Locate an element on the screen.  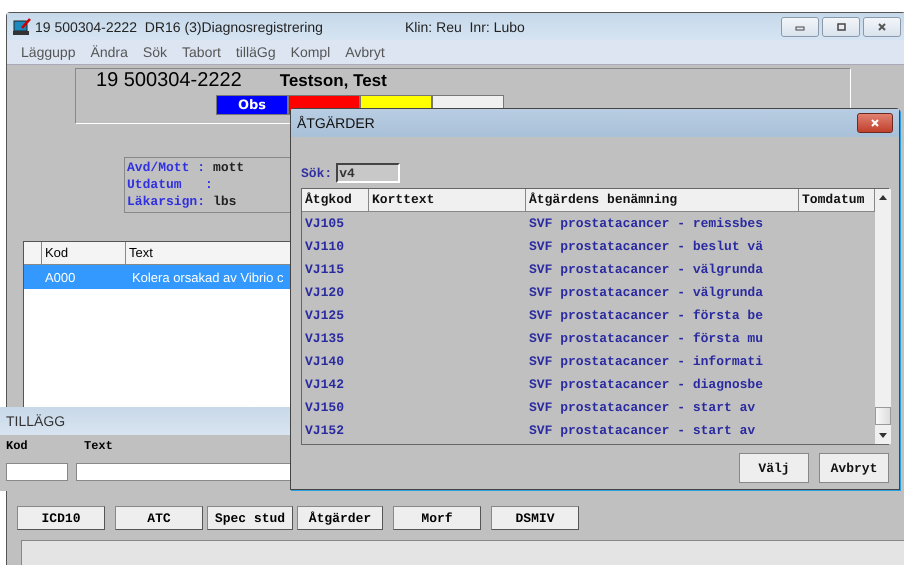
tool-button: ICD10 is located at coordinates (61, 518).